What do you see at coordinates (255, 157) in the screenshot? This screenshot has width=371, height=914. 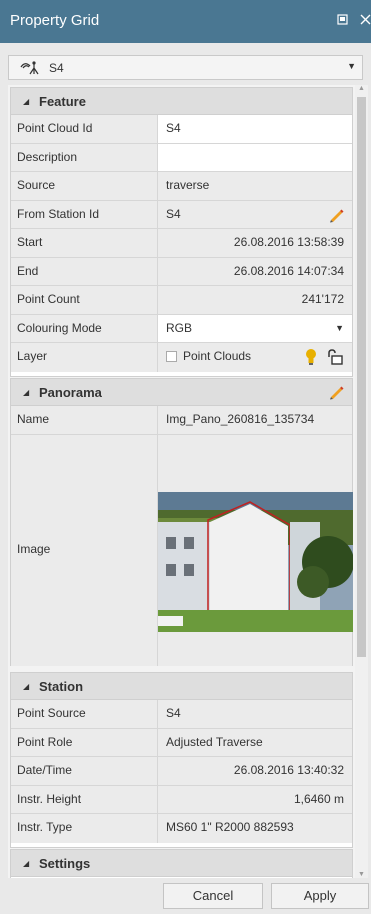 I see `description-field` at bounding box center [255, 157].